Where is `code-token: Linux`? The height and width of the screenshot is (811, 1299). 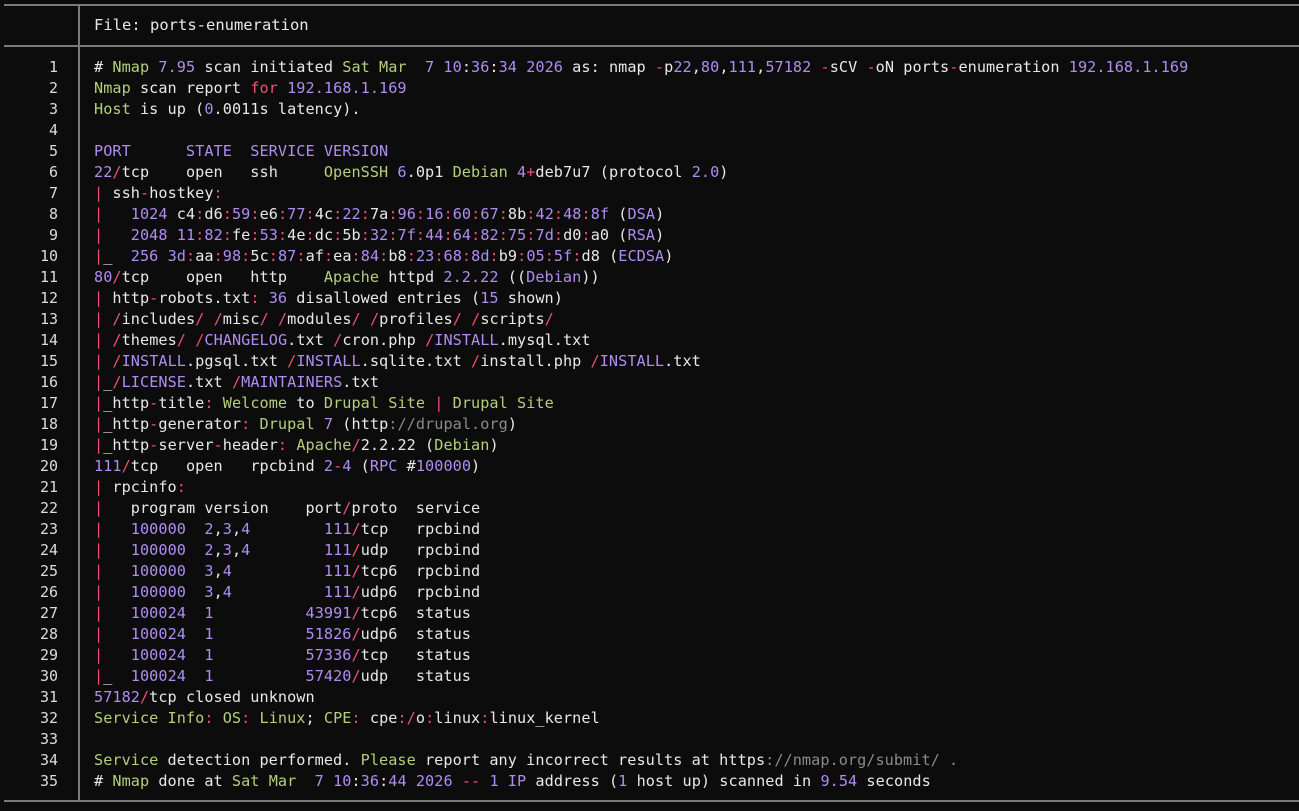 code-token: Linux is located at coordinates (282, 718).